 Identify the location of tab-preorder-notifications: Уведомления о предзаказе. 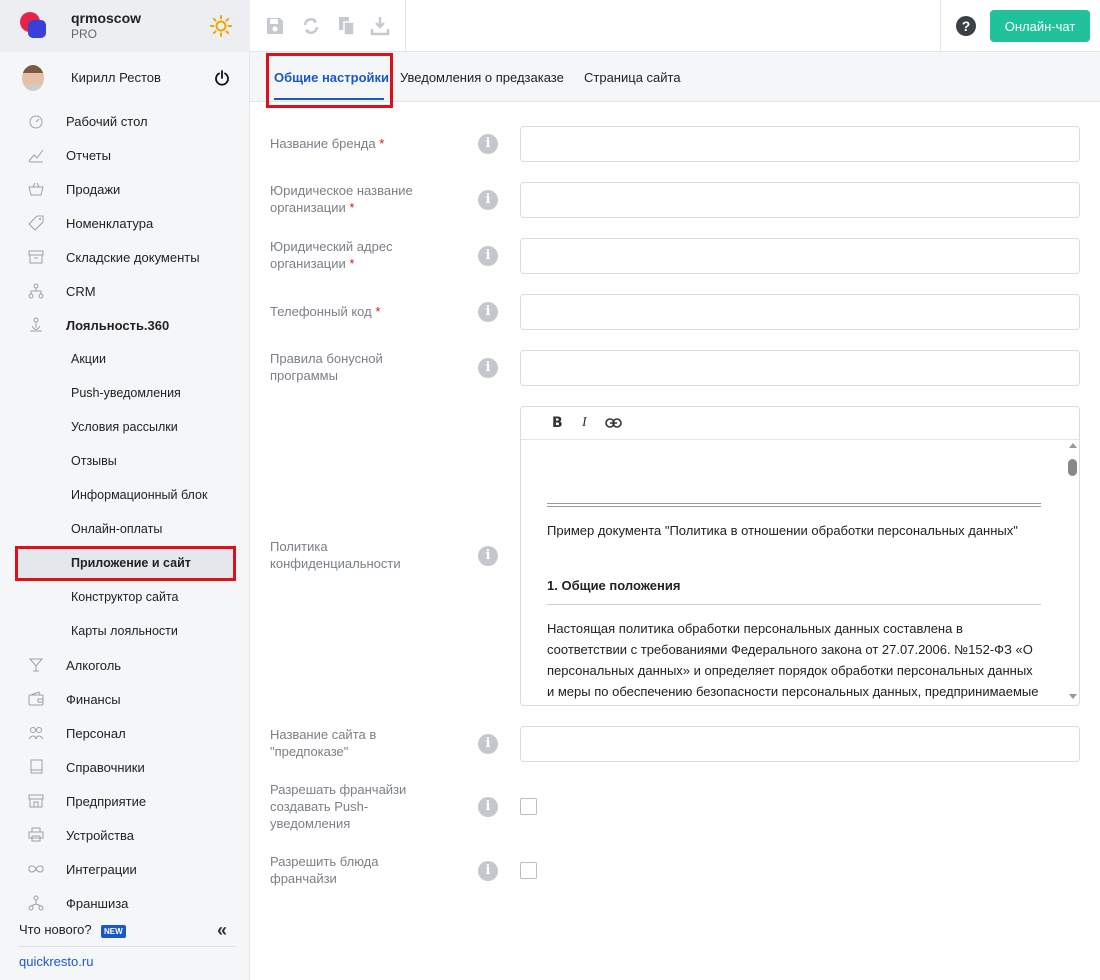
(482, 77).